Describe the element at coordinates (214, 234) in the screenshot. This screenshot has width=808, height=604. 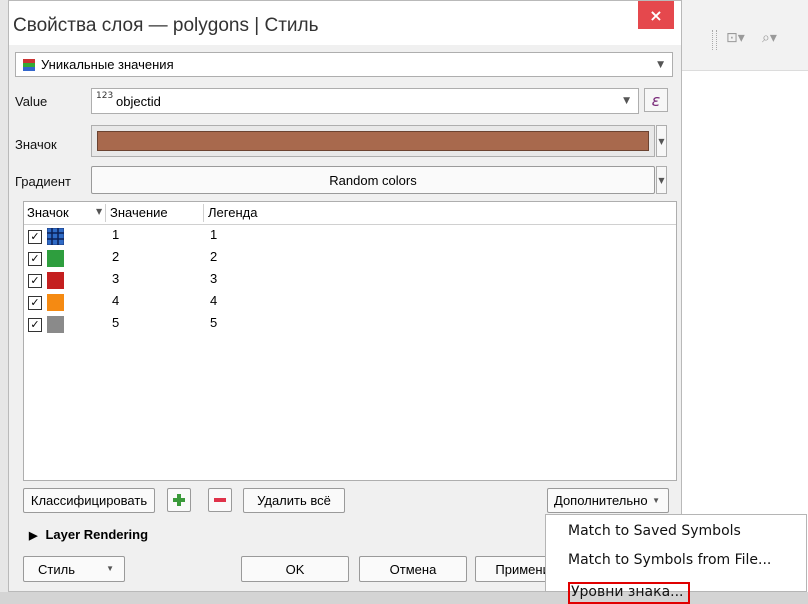
I see `row-legend: 1` at that location.